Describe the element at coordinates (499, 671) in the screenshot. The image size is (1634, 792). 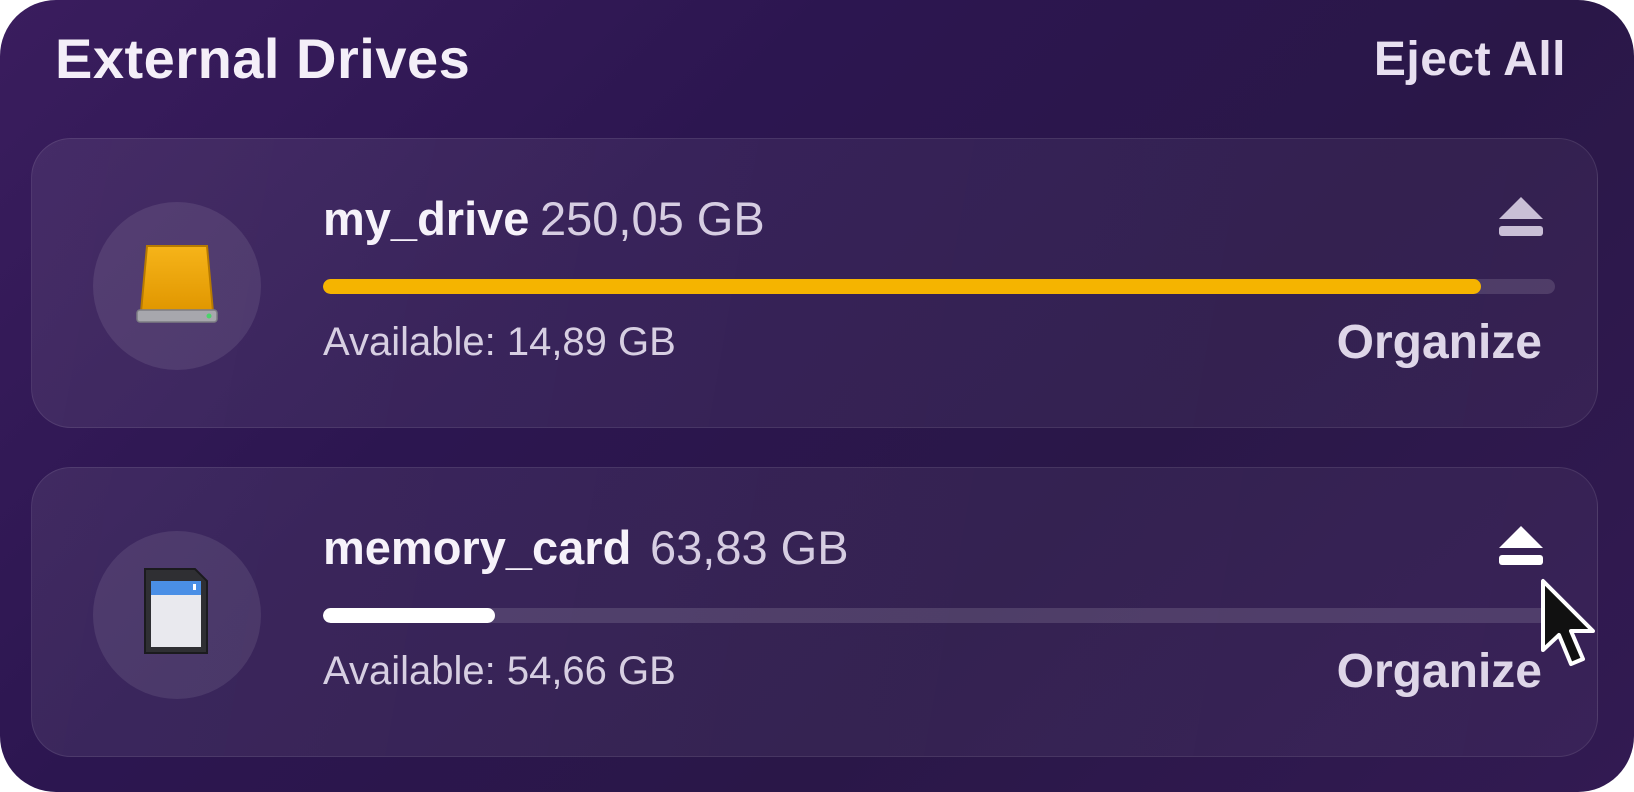
I see `available-space-label: Available: 54,66 GB` at that location.